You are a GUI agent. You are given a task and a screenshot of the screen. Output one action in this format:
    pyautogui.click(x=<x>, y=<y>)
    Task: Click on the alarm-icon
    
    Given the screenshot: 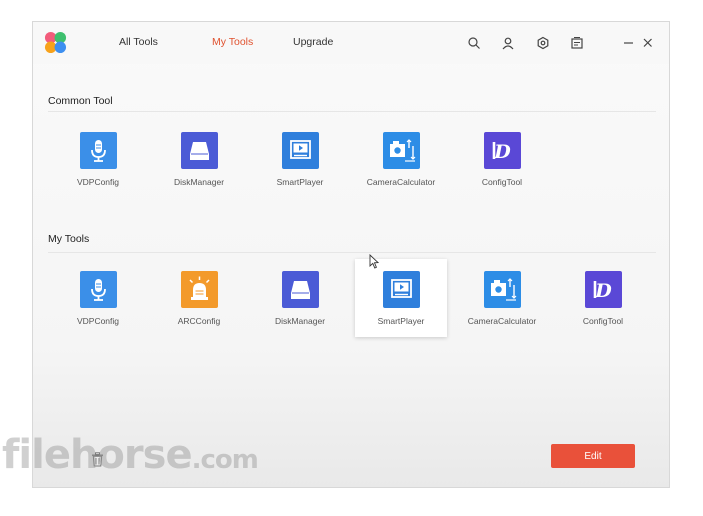 What is the action you would take?
    pyautogui.click(x=199, y=288)
    